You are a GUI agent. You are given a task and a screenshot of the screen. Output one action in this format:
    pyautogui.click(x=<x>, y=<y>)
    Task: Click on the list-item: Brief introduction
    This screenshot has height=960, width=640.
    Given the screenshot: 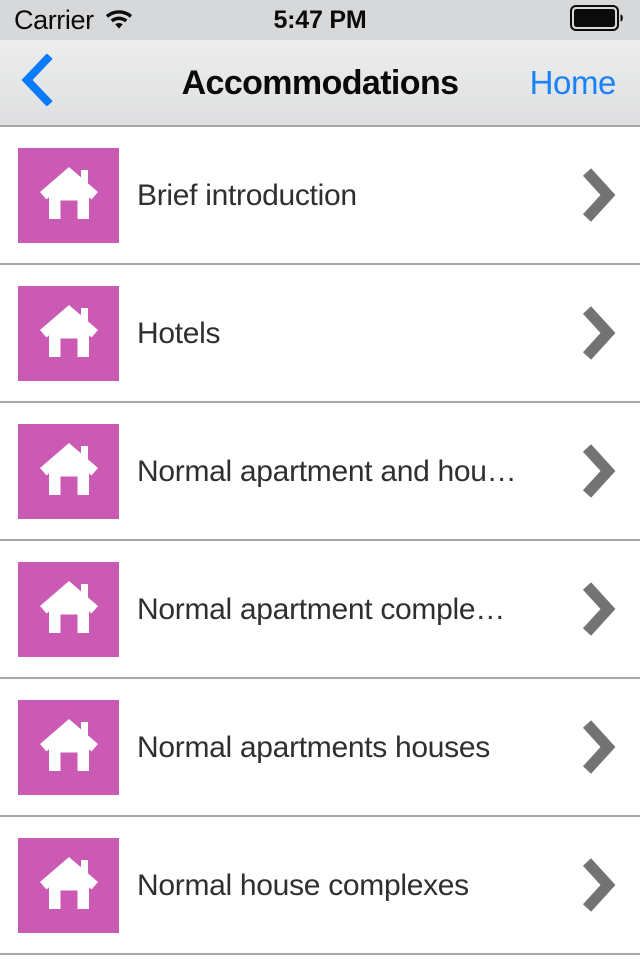 What is the action you would take?
    pyautogui.click(x=320, y=196)
    